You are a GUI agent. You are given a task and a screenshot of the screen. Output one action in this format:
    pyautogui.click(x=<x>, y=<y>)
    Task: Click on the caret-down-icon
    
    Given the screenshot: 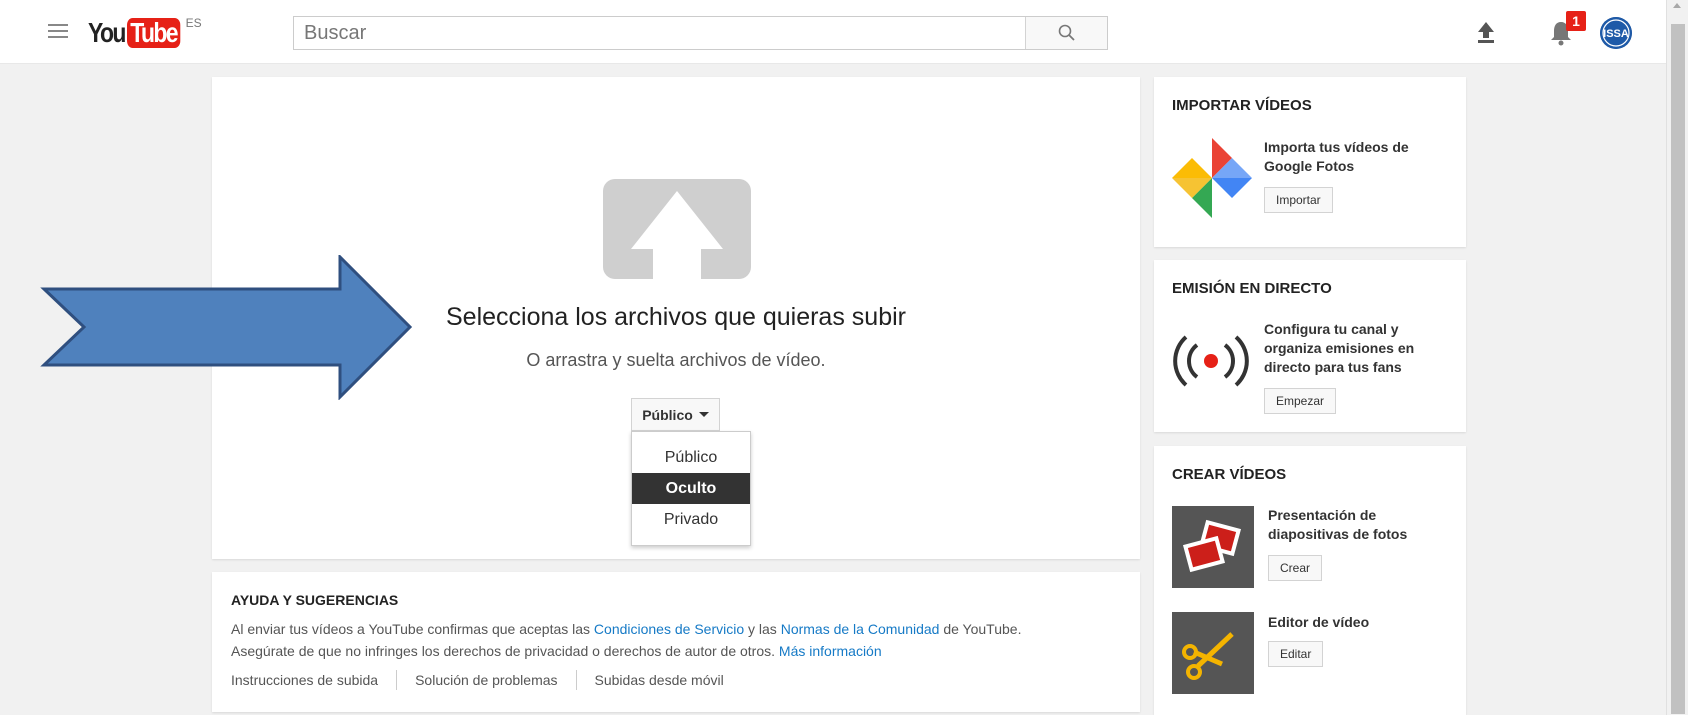 What is the action you would take?
    pyautogui.click(x=703, y=414)
    